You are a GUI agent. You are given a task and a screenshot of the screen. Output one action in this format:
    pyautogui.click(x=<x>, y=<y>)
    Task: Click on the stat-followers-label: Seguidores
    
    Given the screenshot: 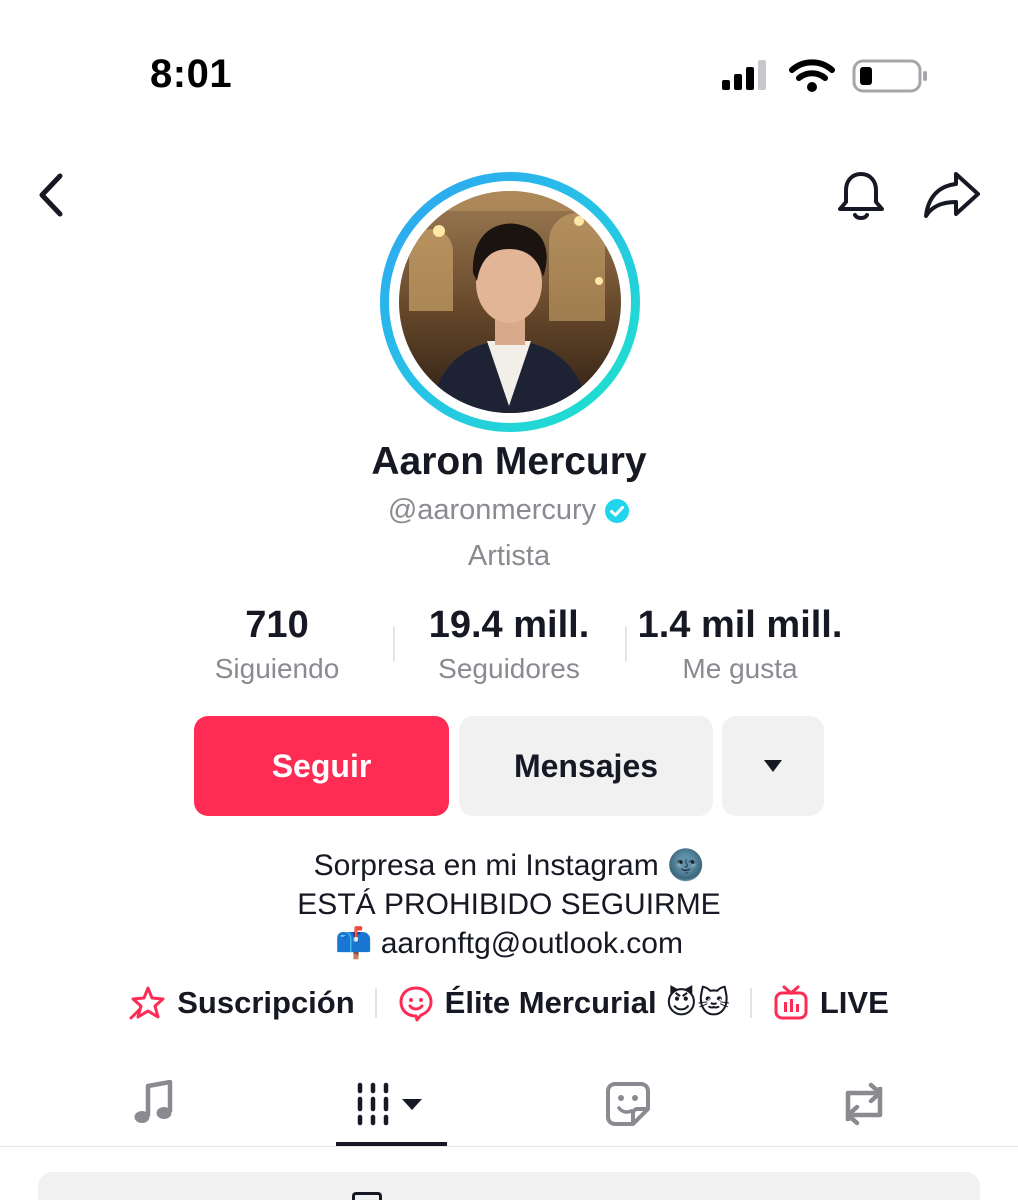 What is the action you would take?
    pyautogui.click(x=509, y=668)
    